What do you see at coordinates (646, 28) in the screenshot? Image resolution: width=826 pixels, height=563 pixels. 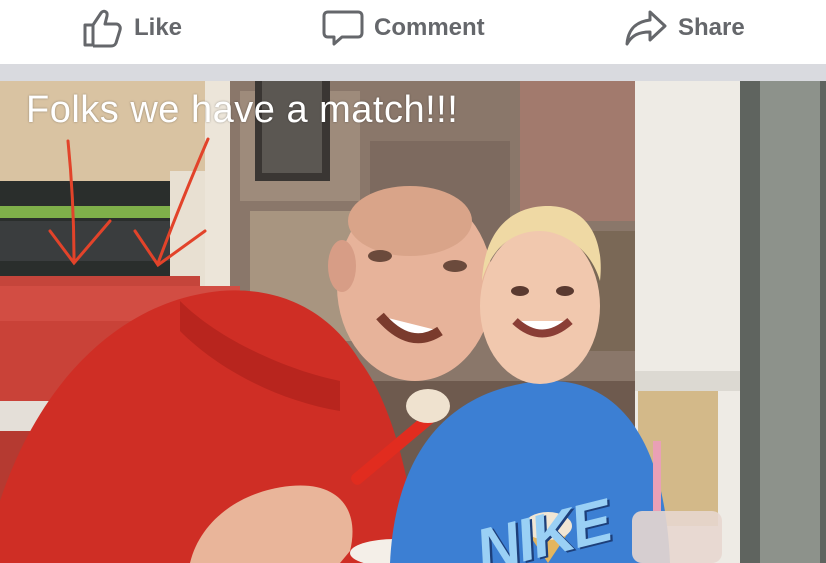 I see `share-arrow-icon` at bounding box center [646, 28].